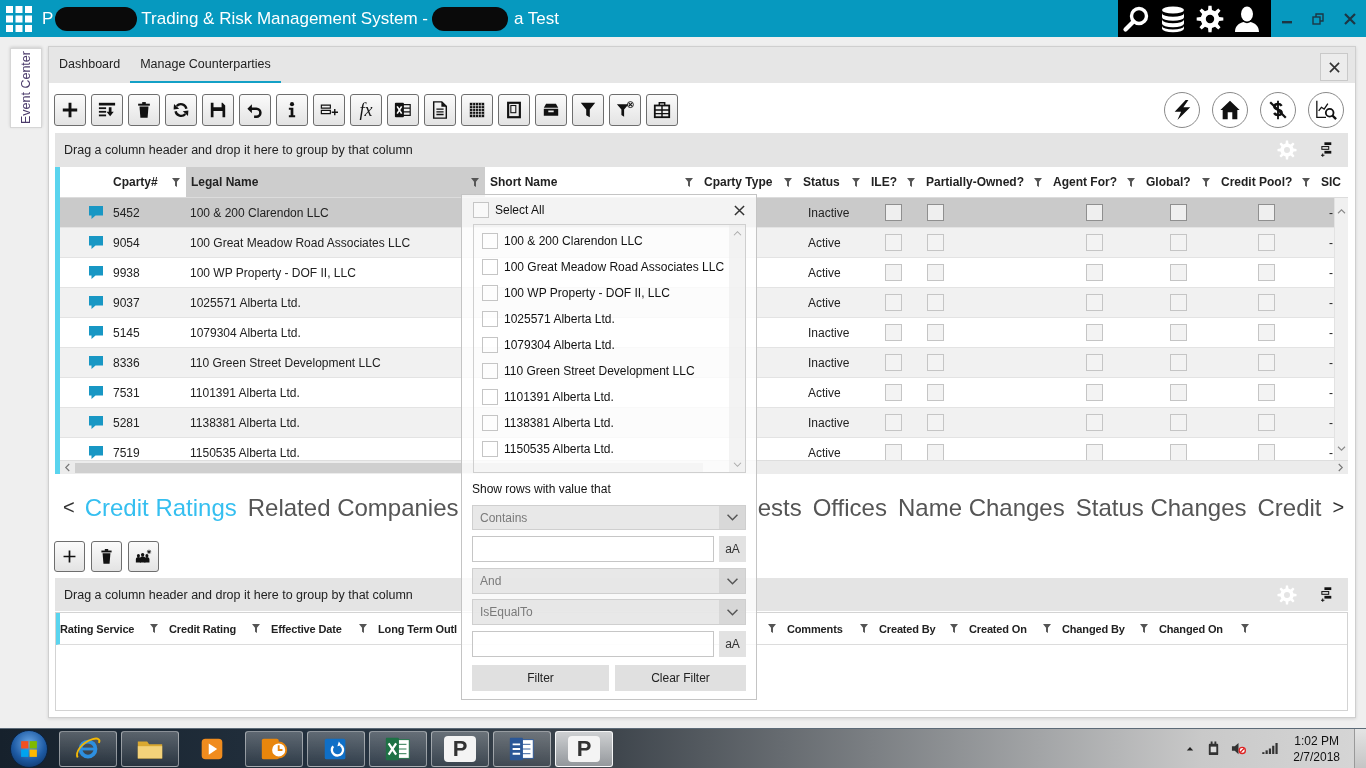 Image resolution: width=1366 pixels, height=768 pixels. I want to click on filter-prompt: Show rows with value that, so click(542, 489).